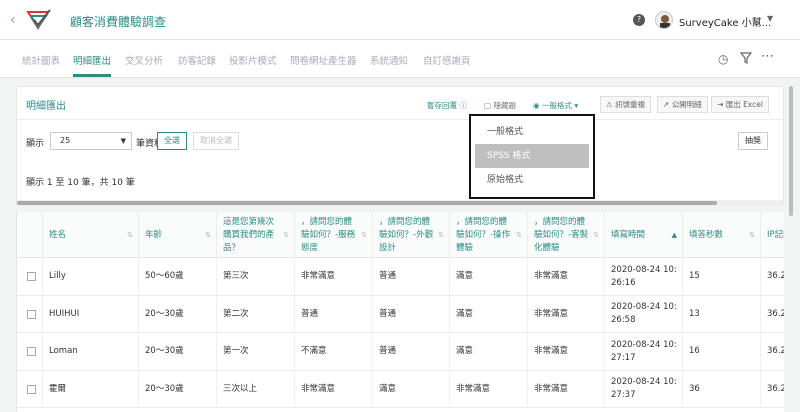  What do you see at coordinates (35, 144) in the screenshot?
I see `show-label: 顯示` at bounding box center [35, 144].